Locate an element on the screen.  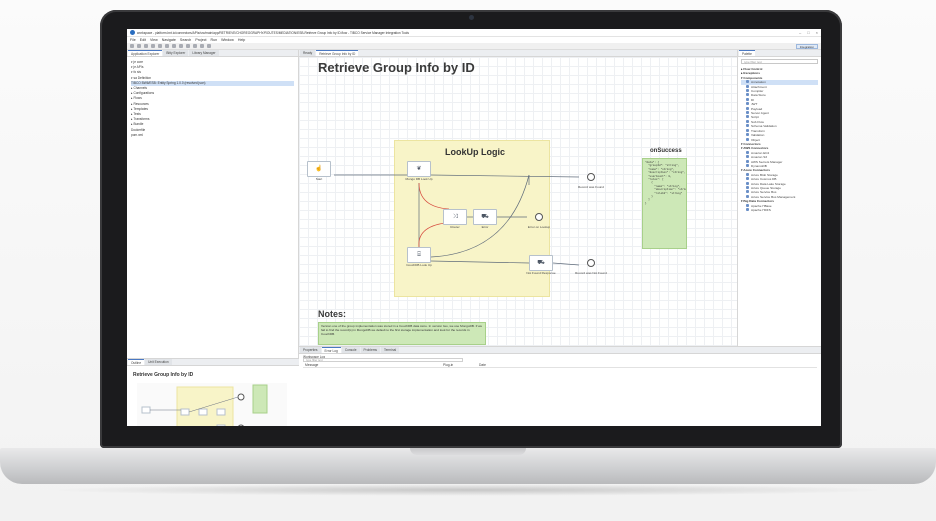
palette-search-input: type filter text is located at coordinates (779, 61).